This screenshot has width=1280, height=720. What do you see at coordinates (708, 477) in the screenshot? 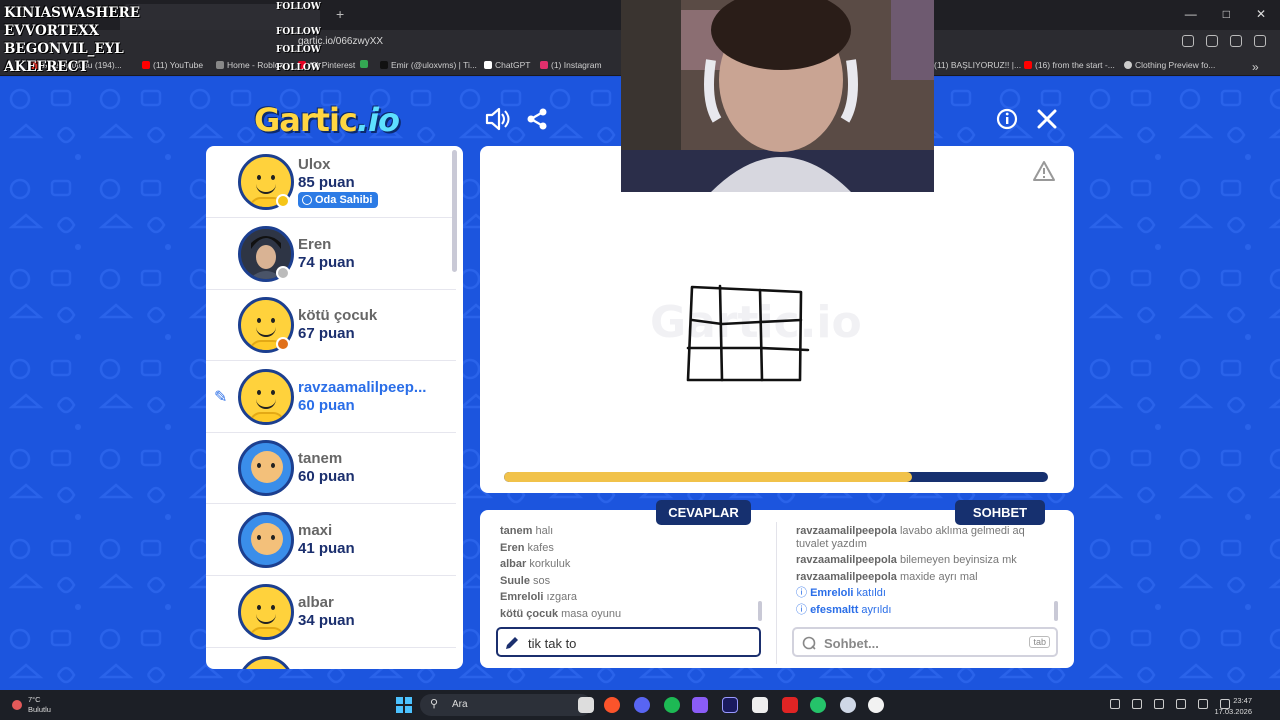
I see `round-timer-fill` at bounding box center [708, 477].